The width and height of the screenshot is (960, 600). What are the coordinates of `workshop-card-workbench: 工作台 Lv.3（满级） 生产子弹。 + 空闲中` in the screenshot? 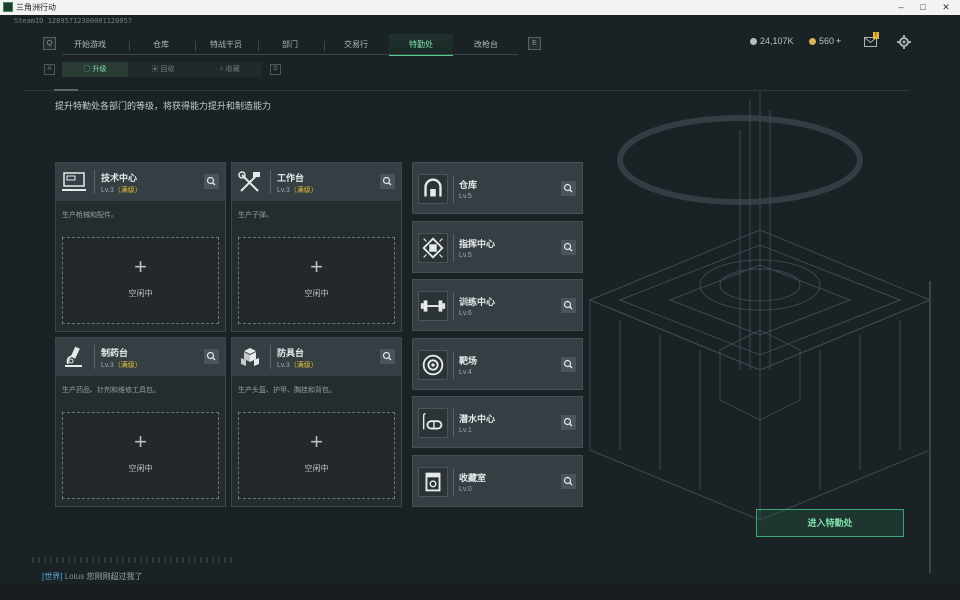 It's located at (316, 247).